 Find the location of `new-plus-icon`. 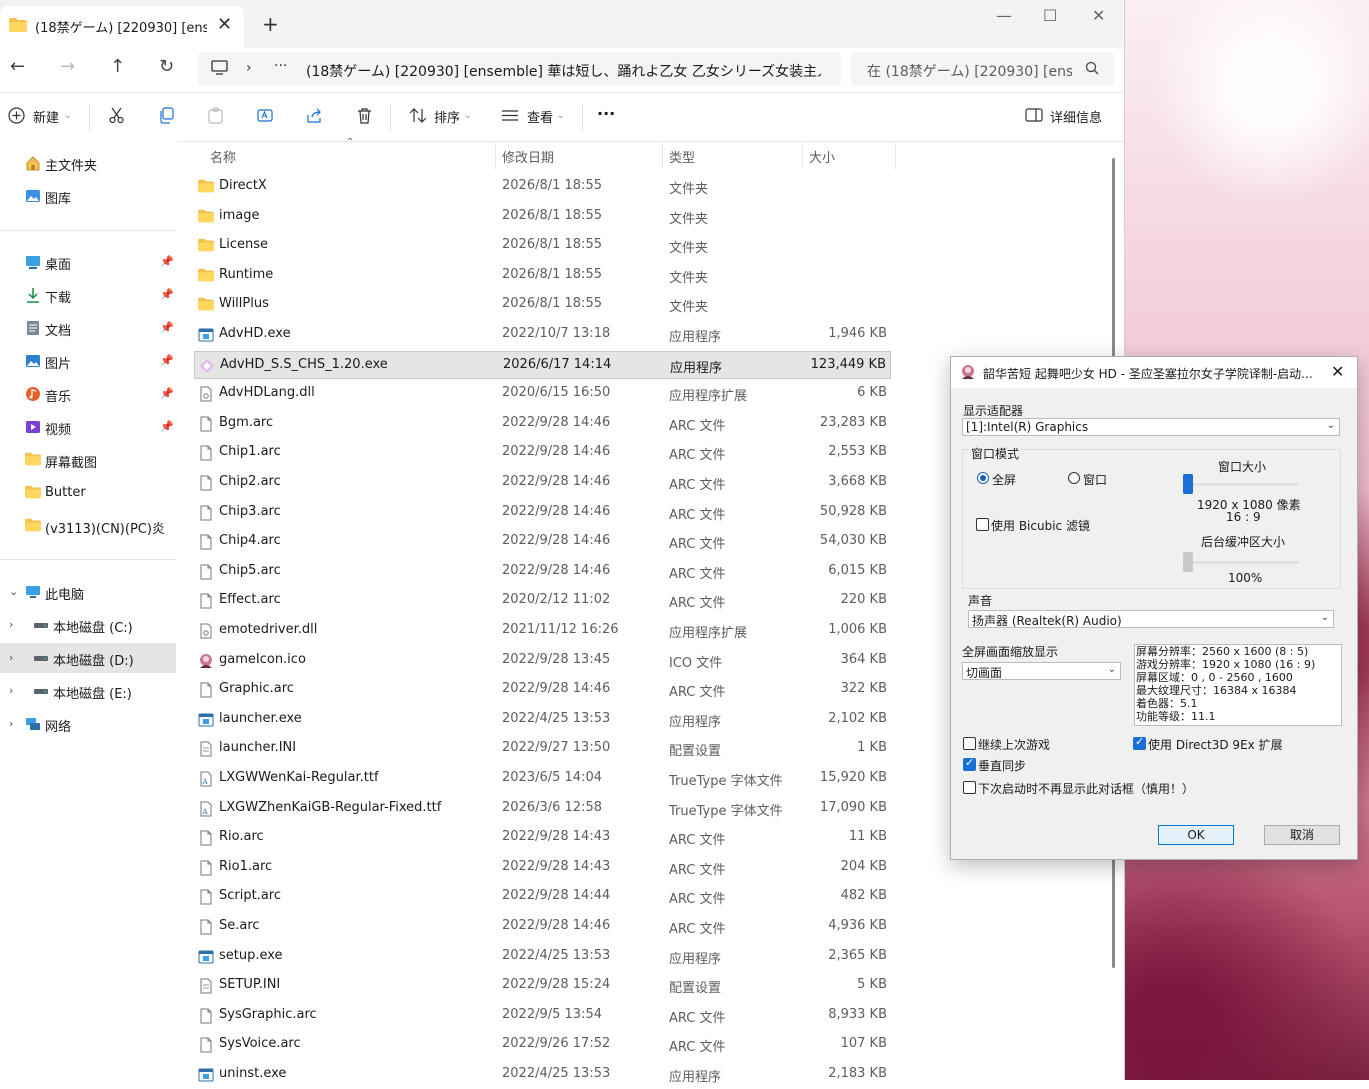

new-plus-icon is located at coordinates (16, 117).